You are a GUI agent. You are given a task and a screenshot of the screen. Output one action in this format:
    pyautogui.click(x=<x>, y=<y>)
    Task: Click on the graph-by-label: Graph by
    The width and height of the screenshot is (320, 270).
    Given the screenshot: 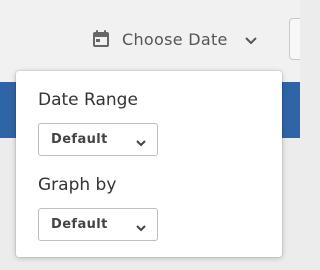 What is the action you would take?
    pyautogui.click(x=77, y=185)
    